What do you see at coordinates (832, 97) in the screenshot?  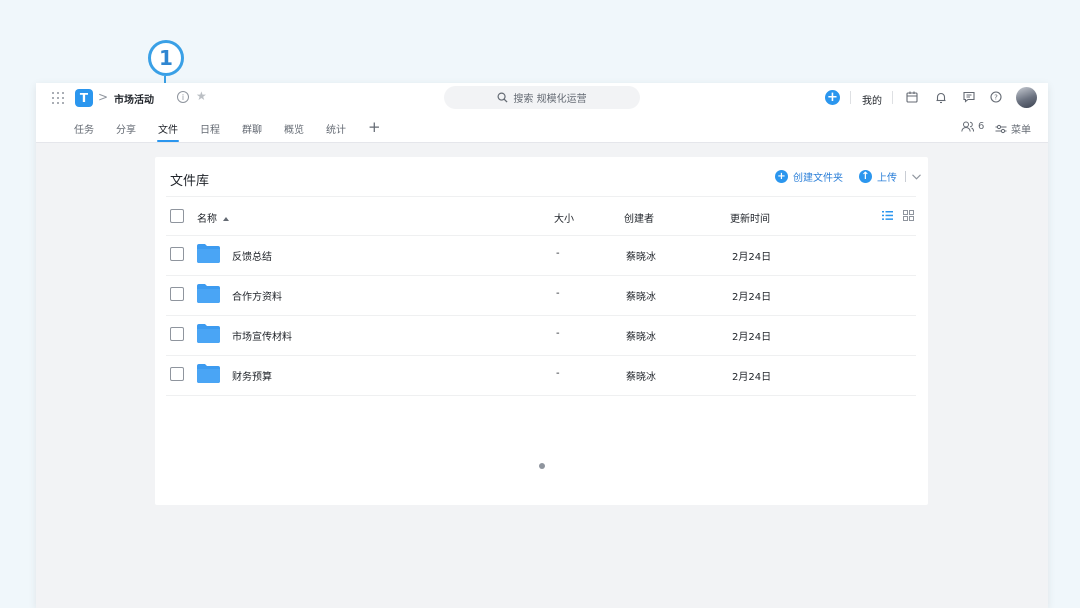 I see `add-button: +` at bounding box center [832, 97].